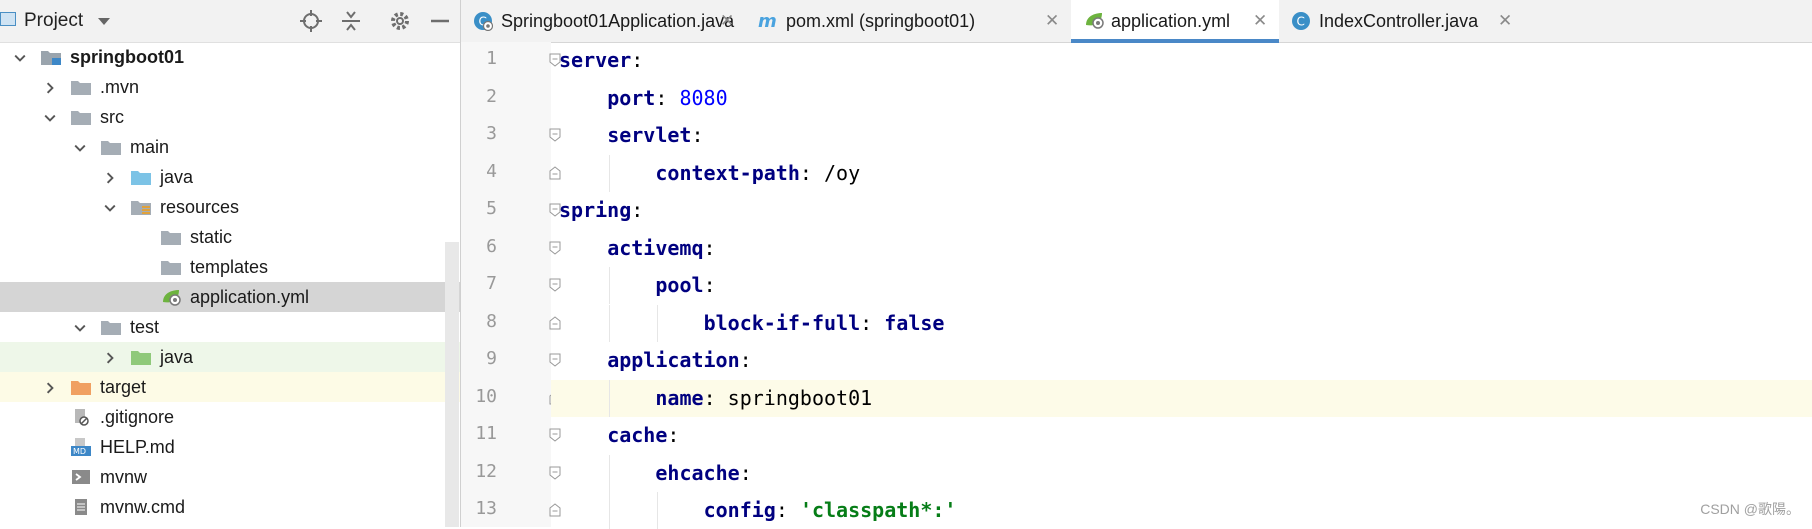 Image resolution: width=1812 pixels, height=529 pixels. Describe the element at coordinates (230, 387) in the screenshot. I see `tree-item: target` at that location.